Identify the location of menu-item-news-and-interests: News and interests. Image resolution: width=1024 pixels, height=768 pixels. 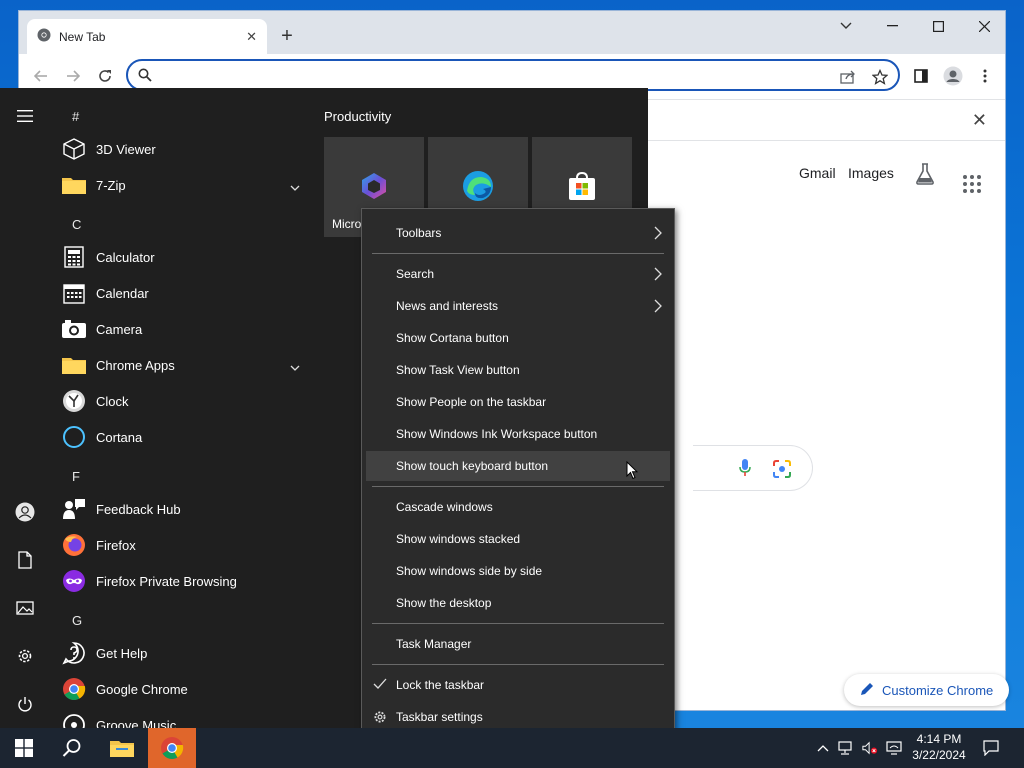
(518, 306).